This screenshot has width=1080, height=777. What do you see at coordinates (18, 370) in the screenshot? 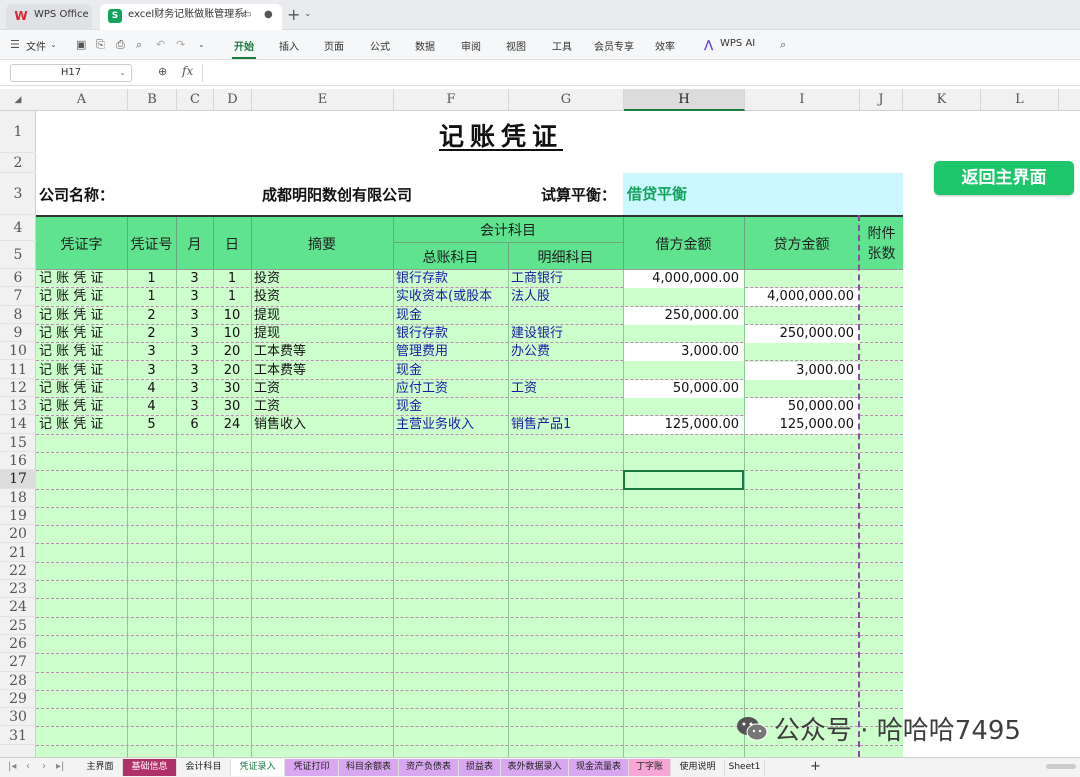
I see `row-header-11: 11` at bounding box center [18, 370].